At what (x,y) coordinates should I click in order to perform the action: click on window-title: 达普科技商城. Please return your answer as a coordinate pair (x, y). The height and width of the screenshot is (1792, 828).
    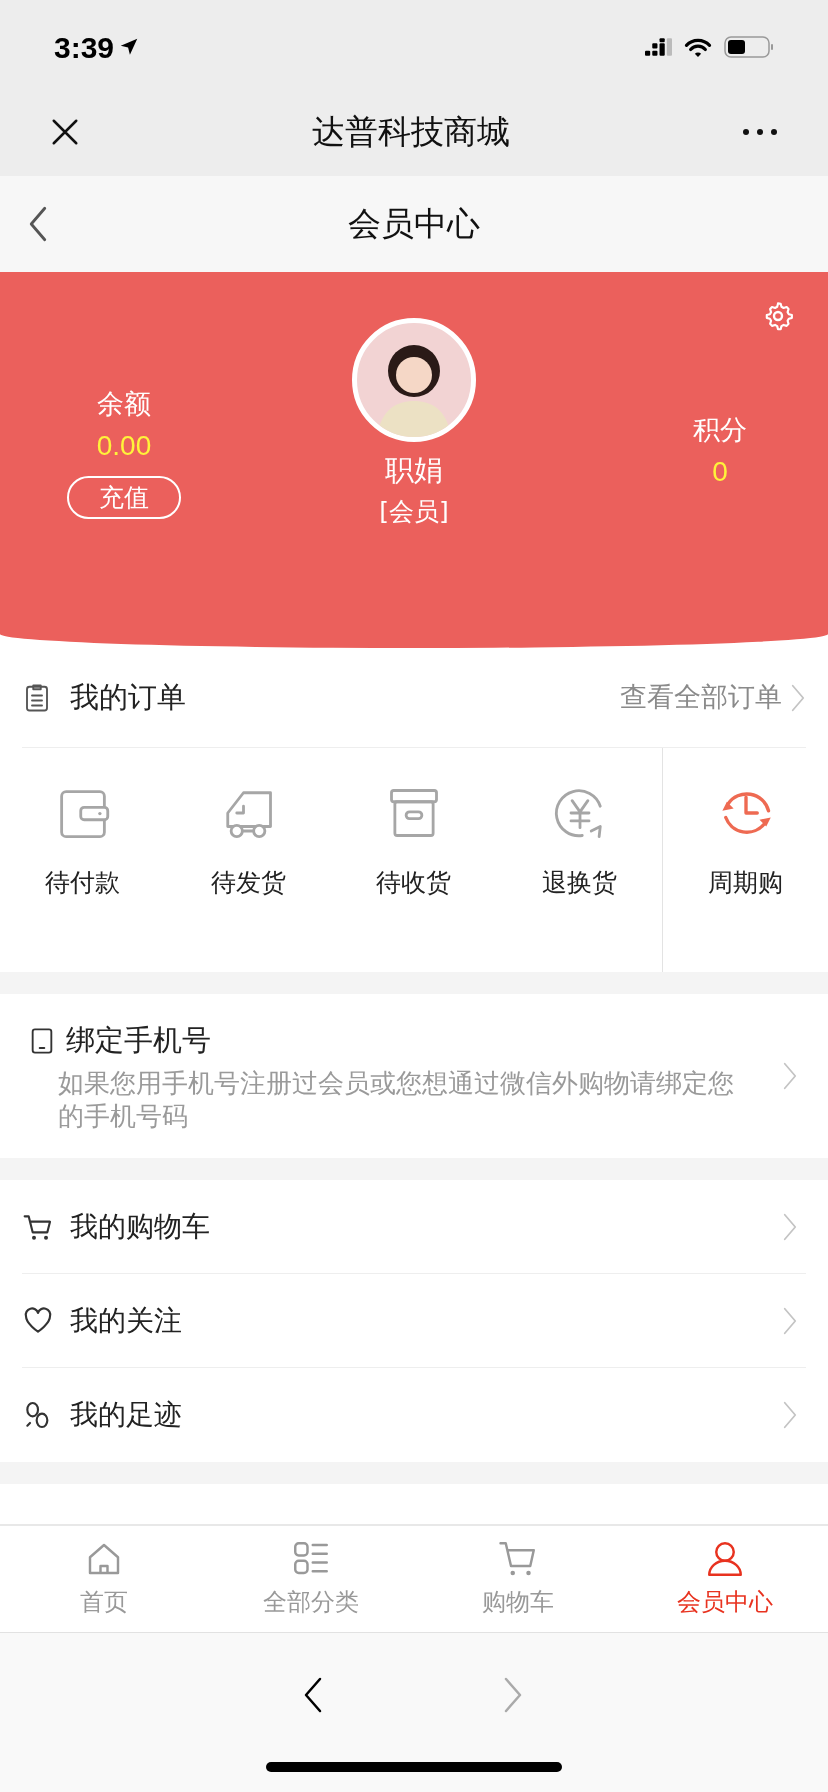
    Looking at the image, I should click on (411, 132).